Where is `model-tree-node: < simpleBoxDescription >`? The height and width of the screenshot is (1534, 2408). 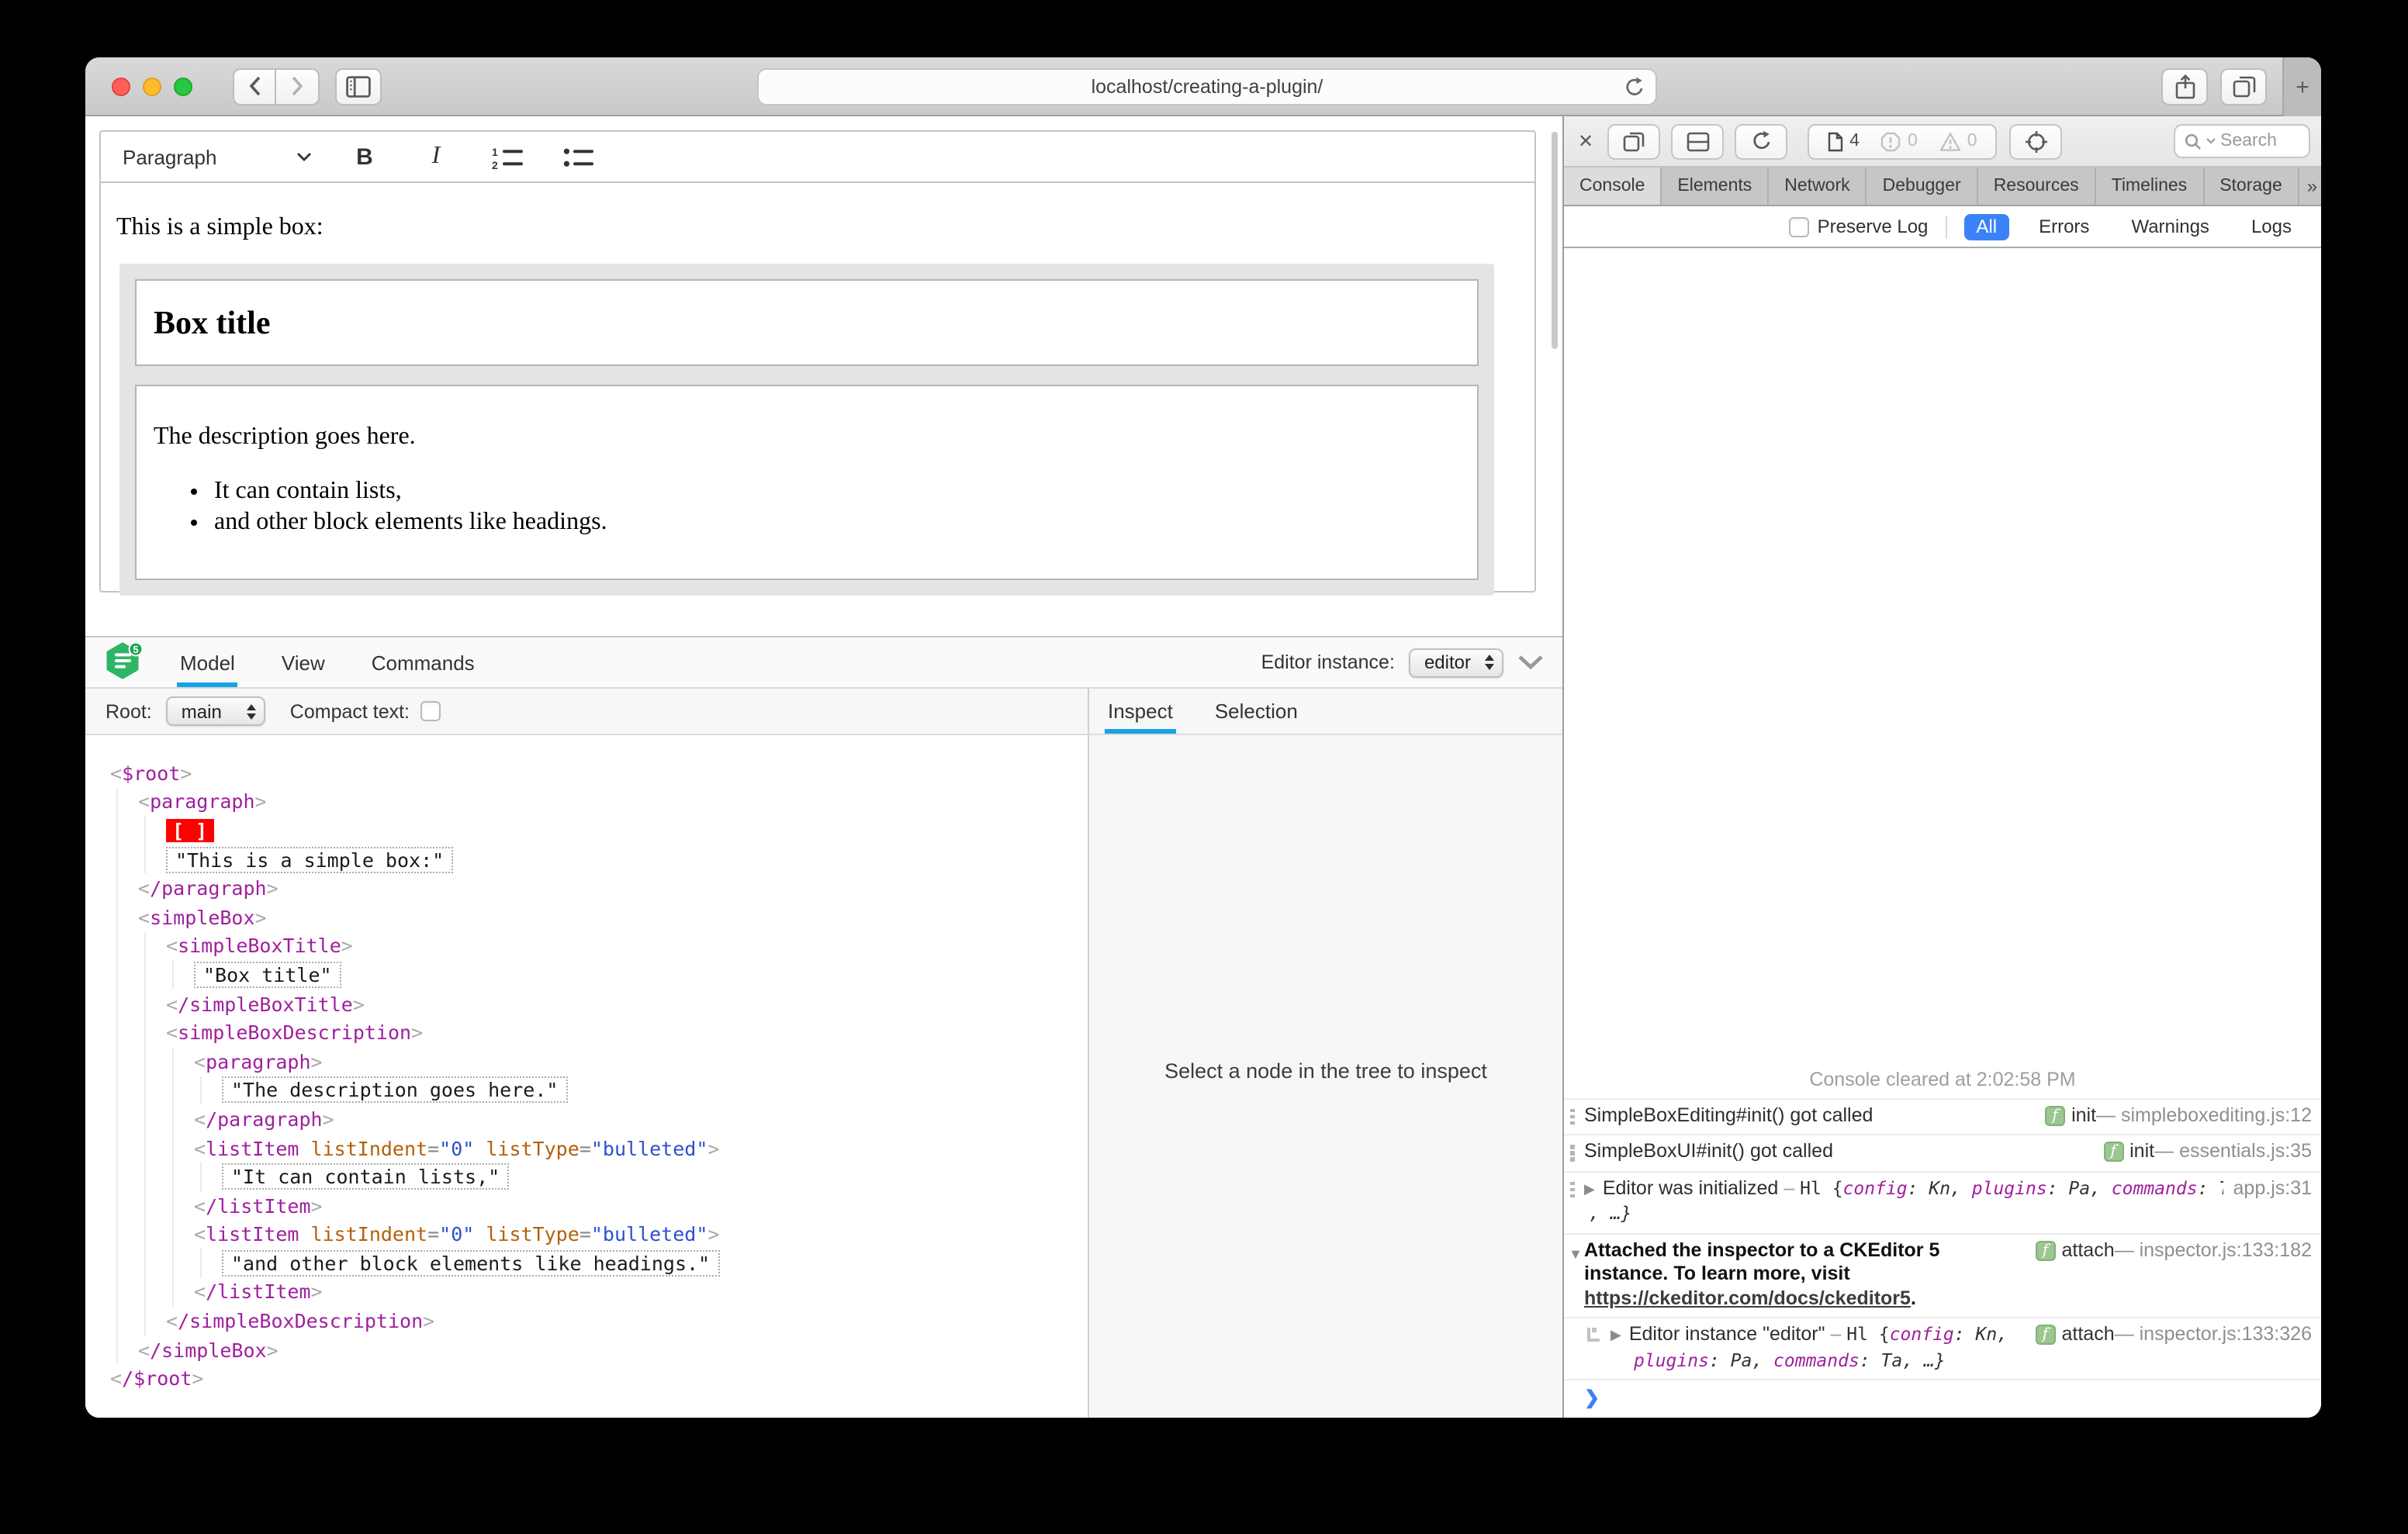
model-tree-node: < simpleBoxDescription > is located at coordinates (627, 1032).